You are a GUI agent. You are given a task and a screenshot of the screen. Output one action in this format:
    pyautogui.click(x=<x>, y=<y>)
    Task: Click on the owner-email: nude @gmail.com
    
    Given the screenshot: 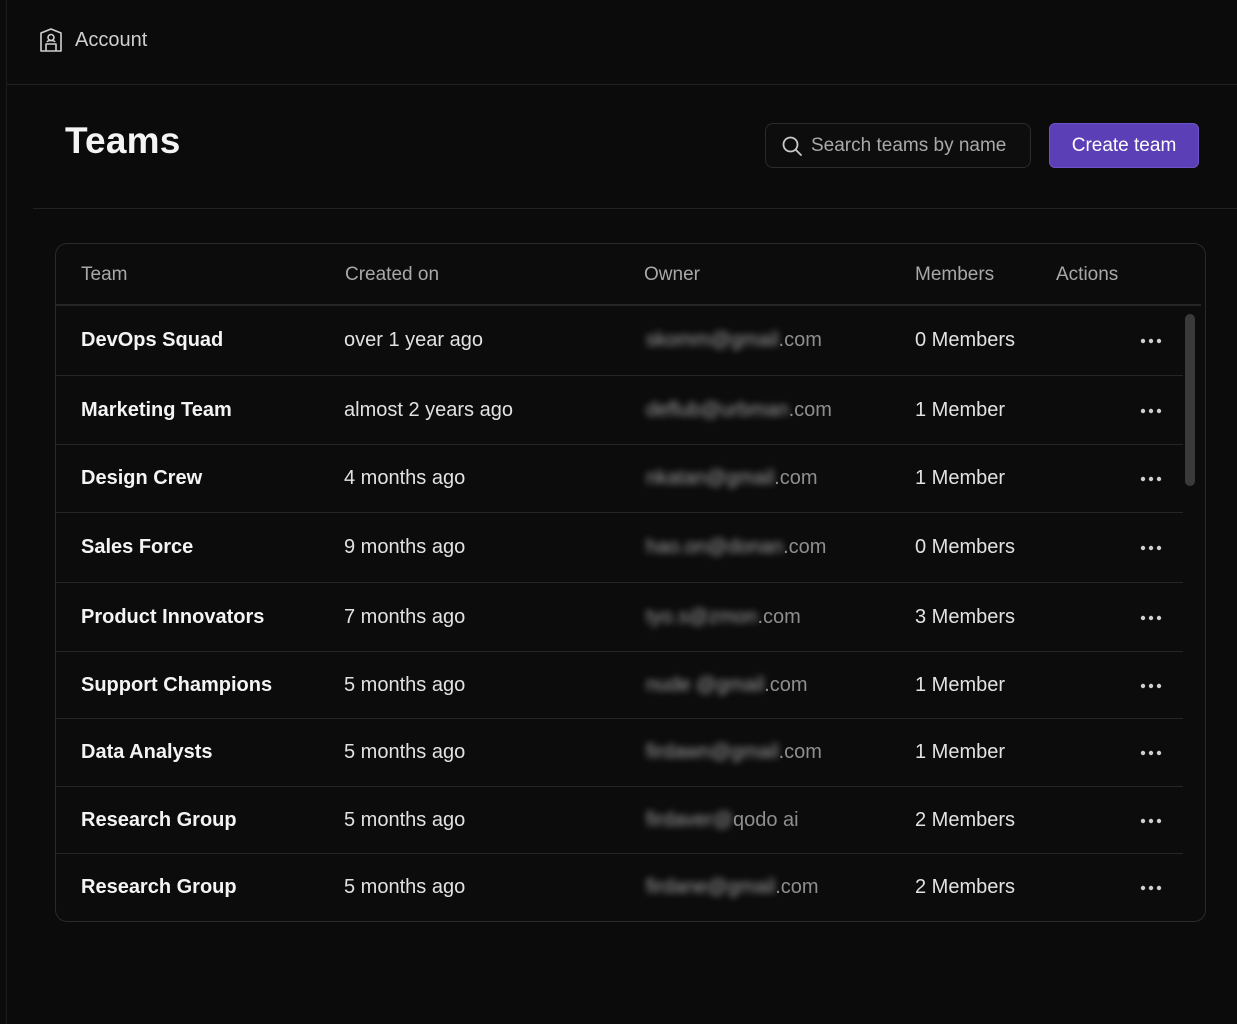 What is the action you would take?
    pyautogui.click(x=727, y=685)
    